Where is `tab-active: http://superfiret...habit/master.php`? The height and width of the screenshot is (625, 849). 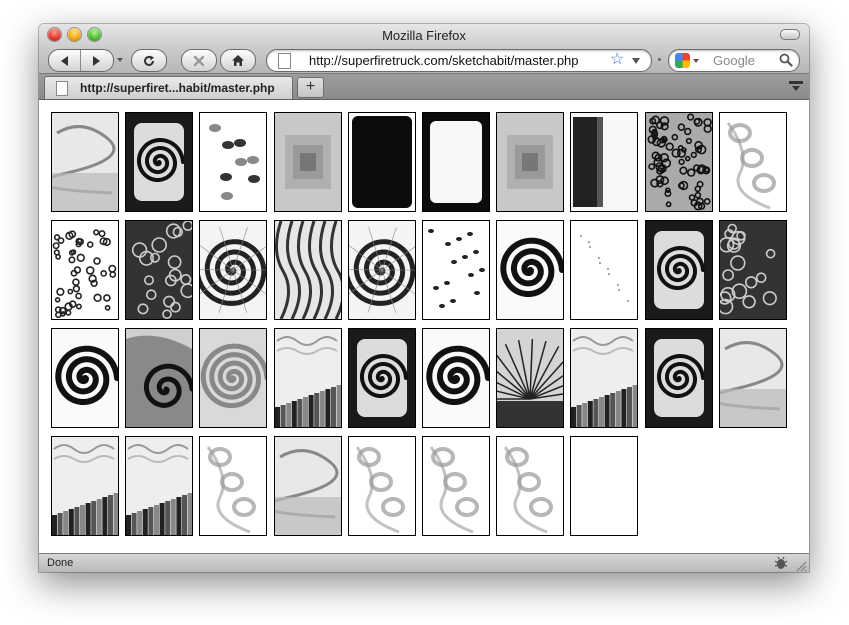
tab-active: http://superfiret...habit/master.php is located at coordinates (168, 87).